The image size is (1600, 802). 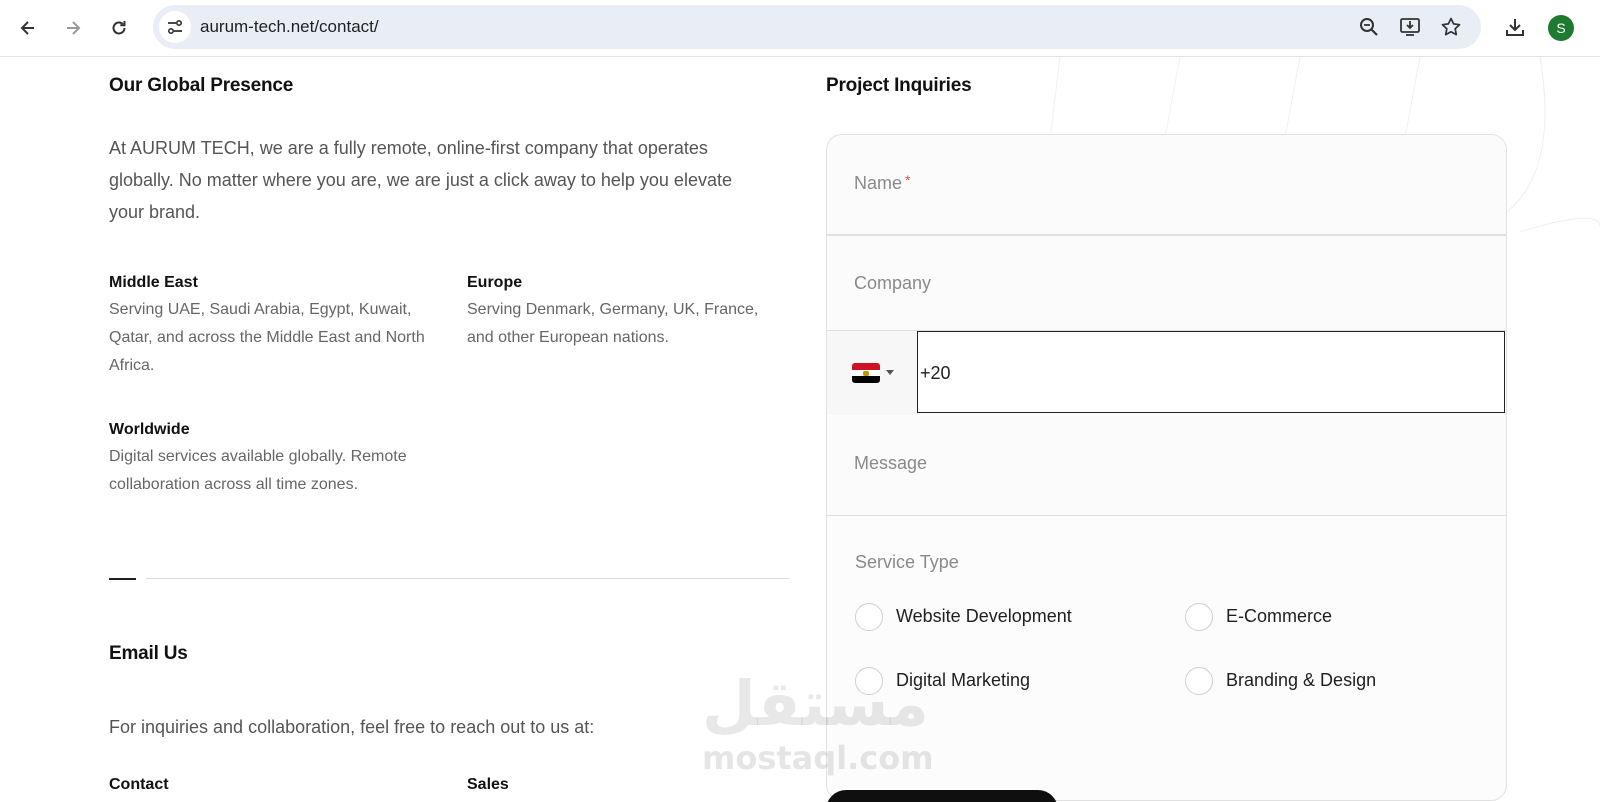 I want to click on browser-toolbar: aurum-tech.net/contact/ S, so click(x=800, y=28).